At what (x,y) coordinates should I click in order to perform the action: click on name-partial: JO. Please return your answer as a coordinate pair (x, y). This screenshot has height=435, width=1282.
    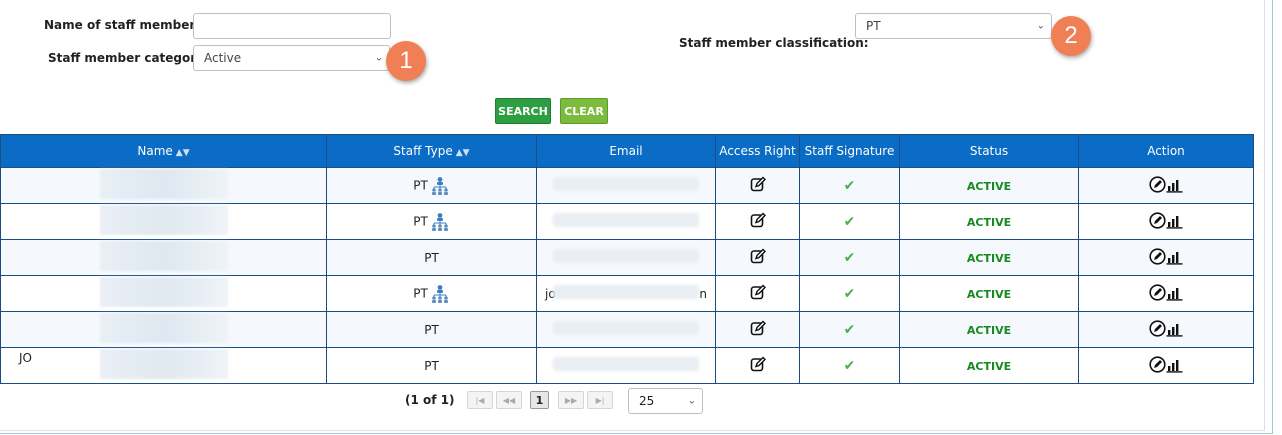
    Looking at the image, I should click on (25, 358).